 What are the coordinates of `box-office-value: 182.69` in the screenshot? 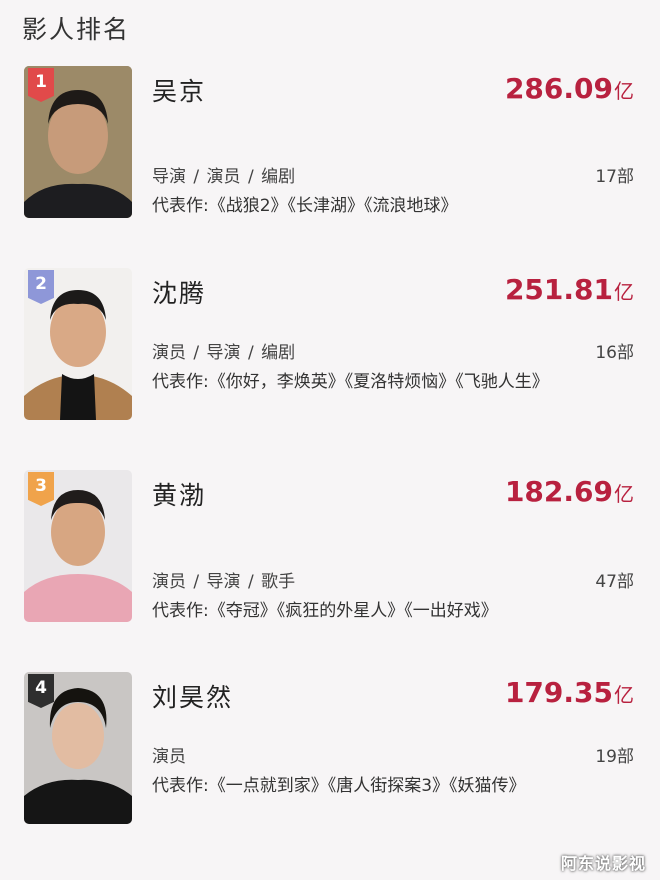 It's located at (558, 491).